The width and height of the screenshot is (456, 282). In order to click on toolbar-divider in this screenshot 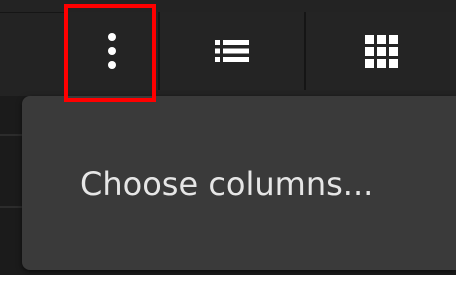, I will do `click(32, 12)`.